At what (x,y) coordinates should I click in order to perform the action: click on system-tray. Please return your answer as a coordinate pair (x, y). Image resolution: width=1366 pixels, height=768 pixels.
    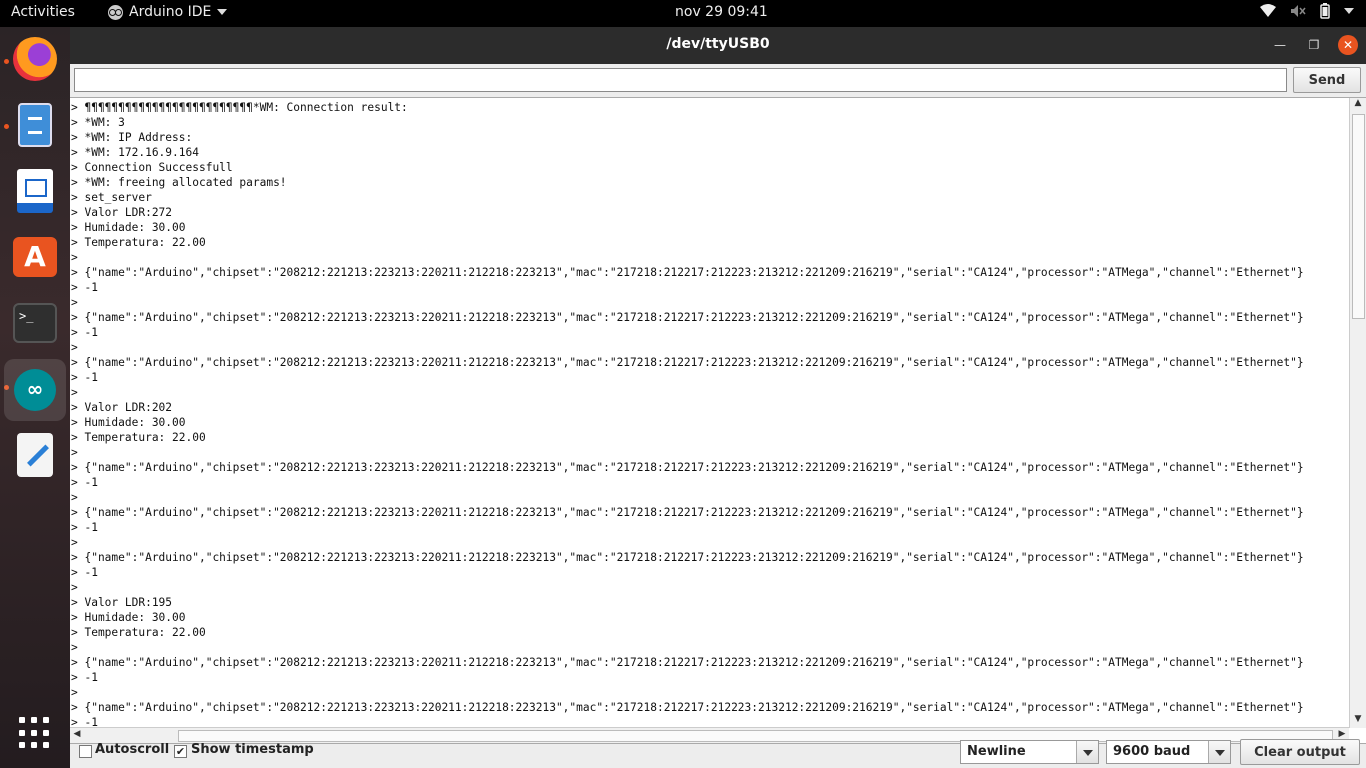
    Looking at the image, I should click on (1307, 11).